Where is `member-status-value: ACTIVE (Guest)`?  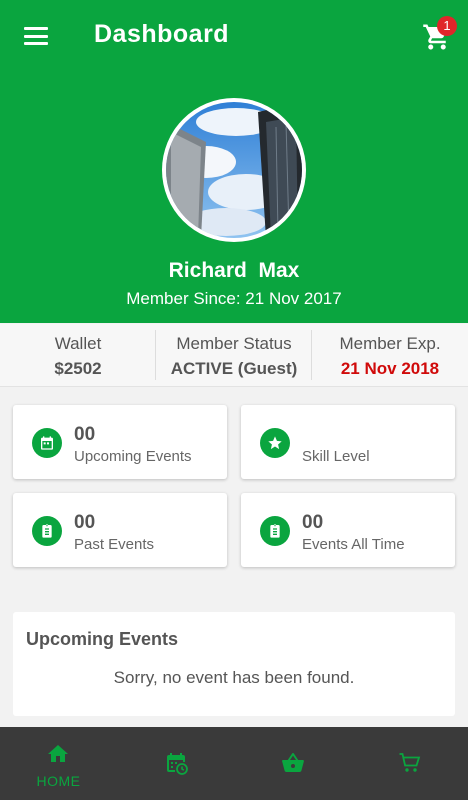 member-status-value: ACTIVE (Guest) is located at coordinates (234, 368).